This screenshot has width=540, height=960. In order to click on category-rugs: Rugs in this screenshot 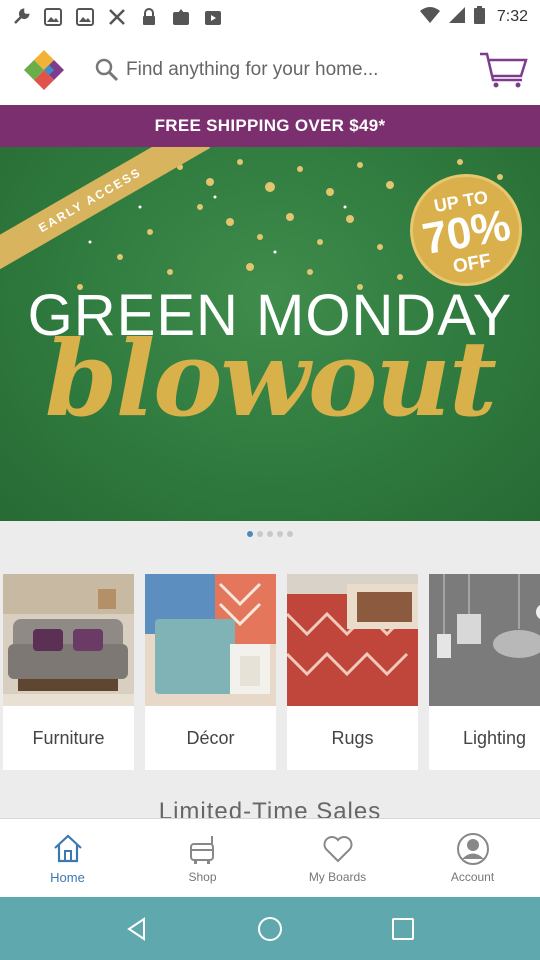, I will do `click(352, 672)`.